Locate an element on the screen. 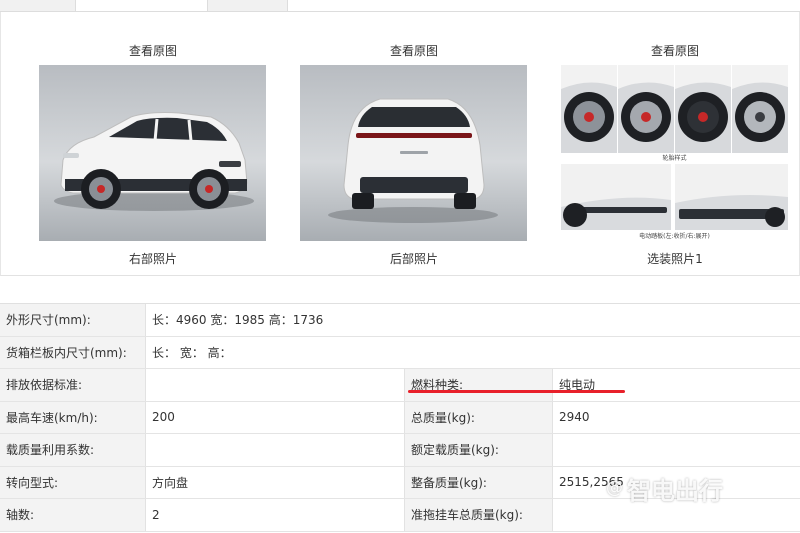 The height and width of the screenshot is (533, 800). rear-photo is located at coordinates (413, 153).